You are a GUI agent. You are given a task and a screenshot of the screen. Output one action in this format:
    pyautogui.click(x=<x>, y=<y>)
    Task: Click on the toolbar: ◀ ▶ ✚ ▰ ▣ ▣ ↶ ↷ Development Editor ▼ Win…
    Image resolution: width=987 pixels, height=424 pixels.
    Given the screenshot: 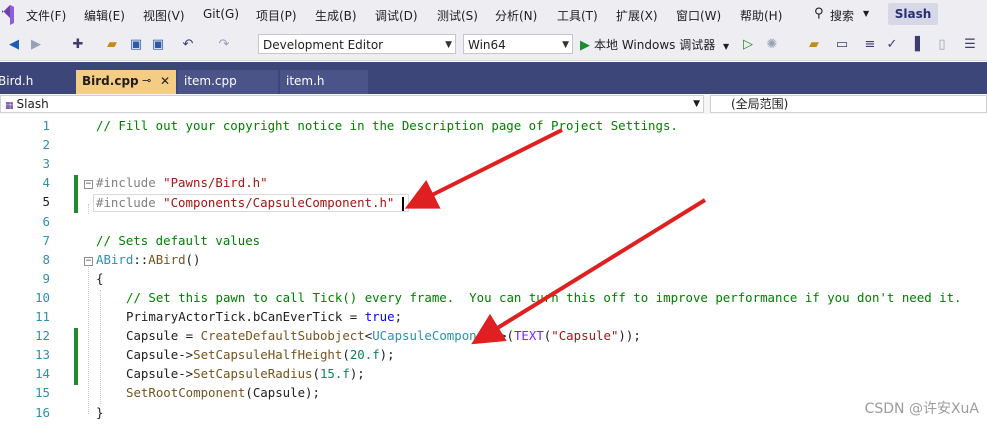 What is the action you would take?
    pyautogui.click(x=493, y=45)
    